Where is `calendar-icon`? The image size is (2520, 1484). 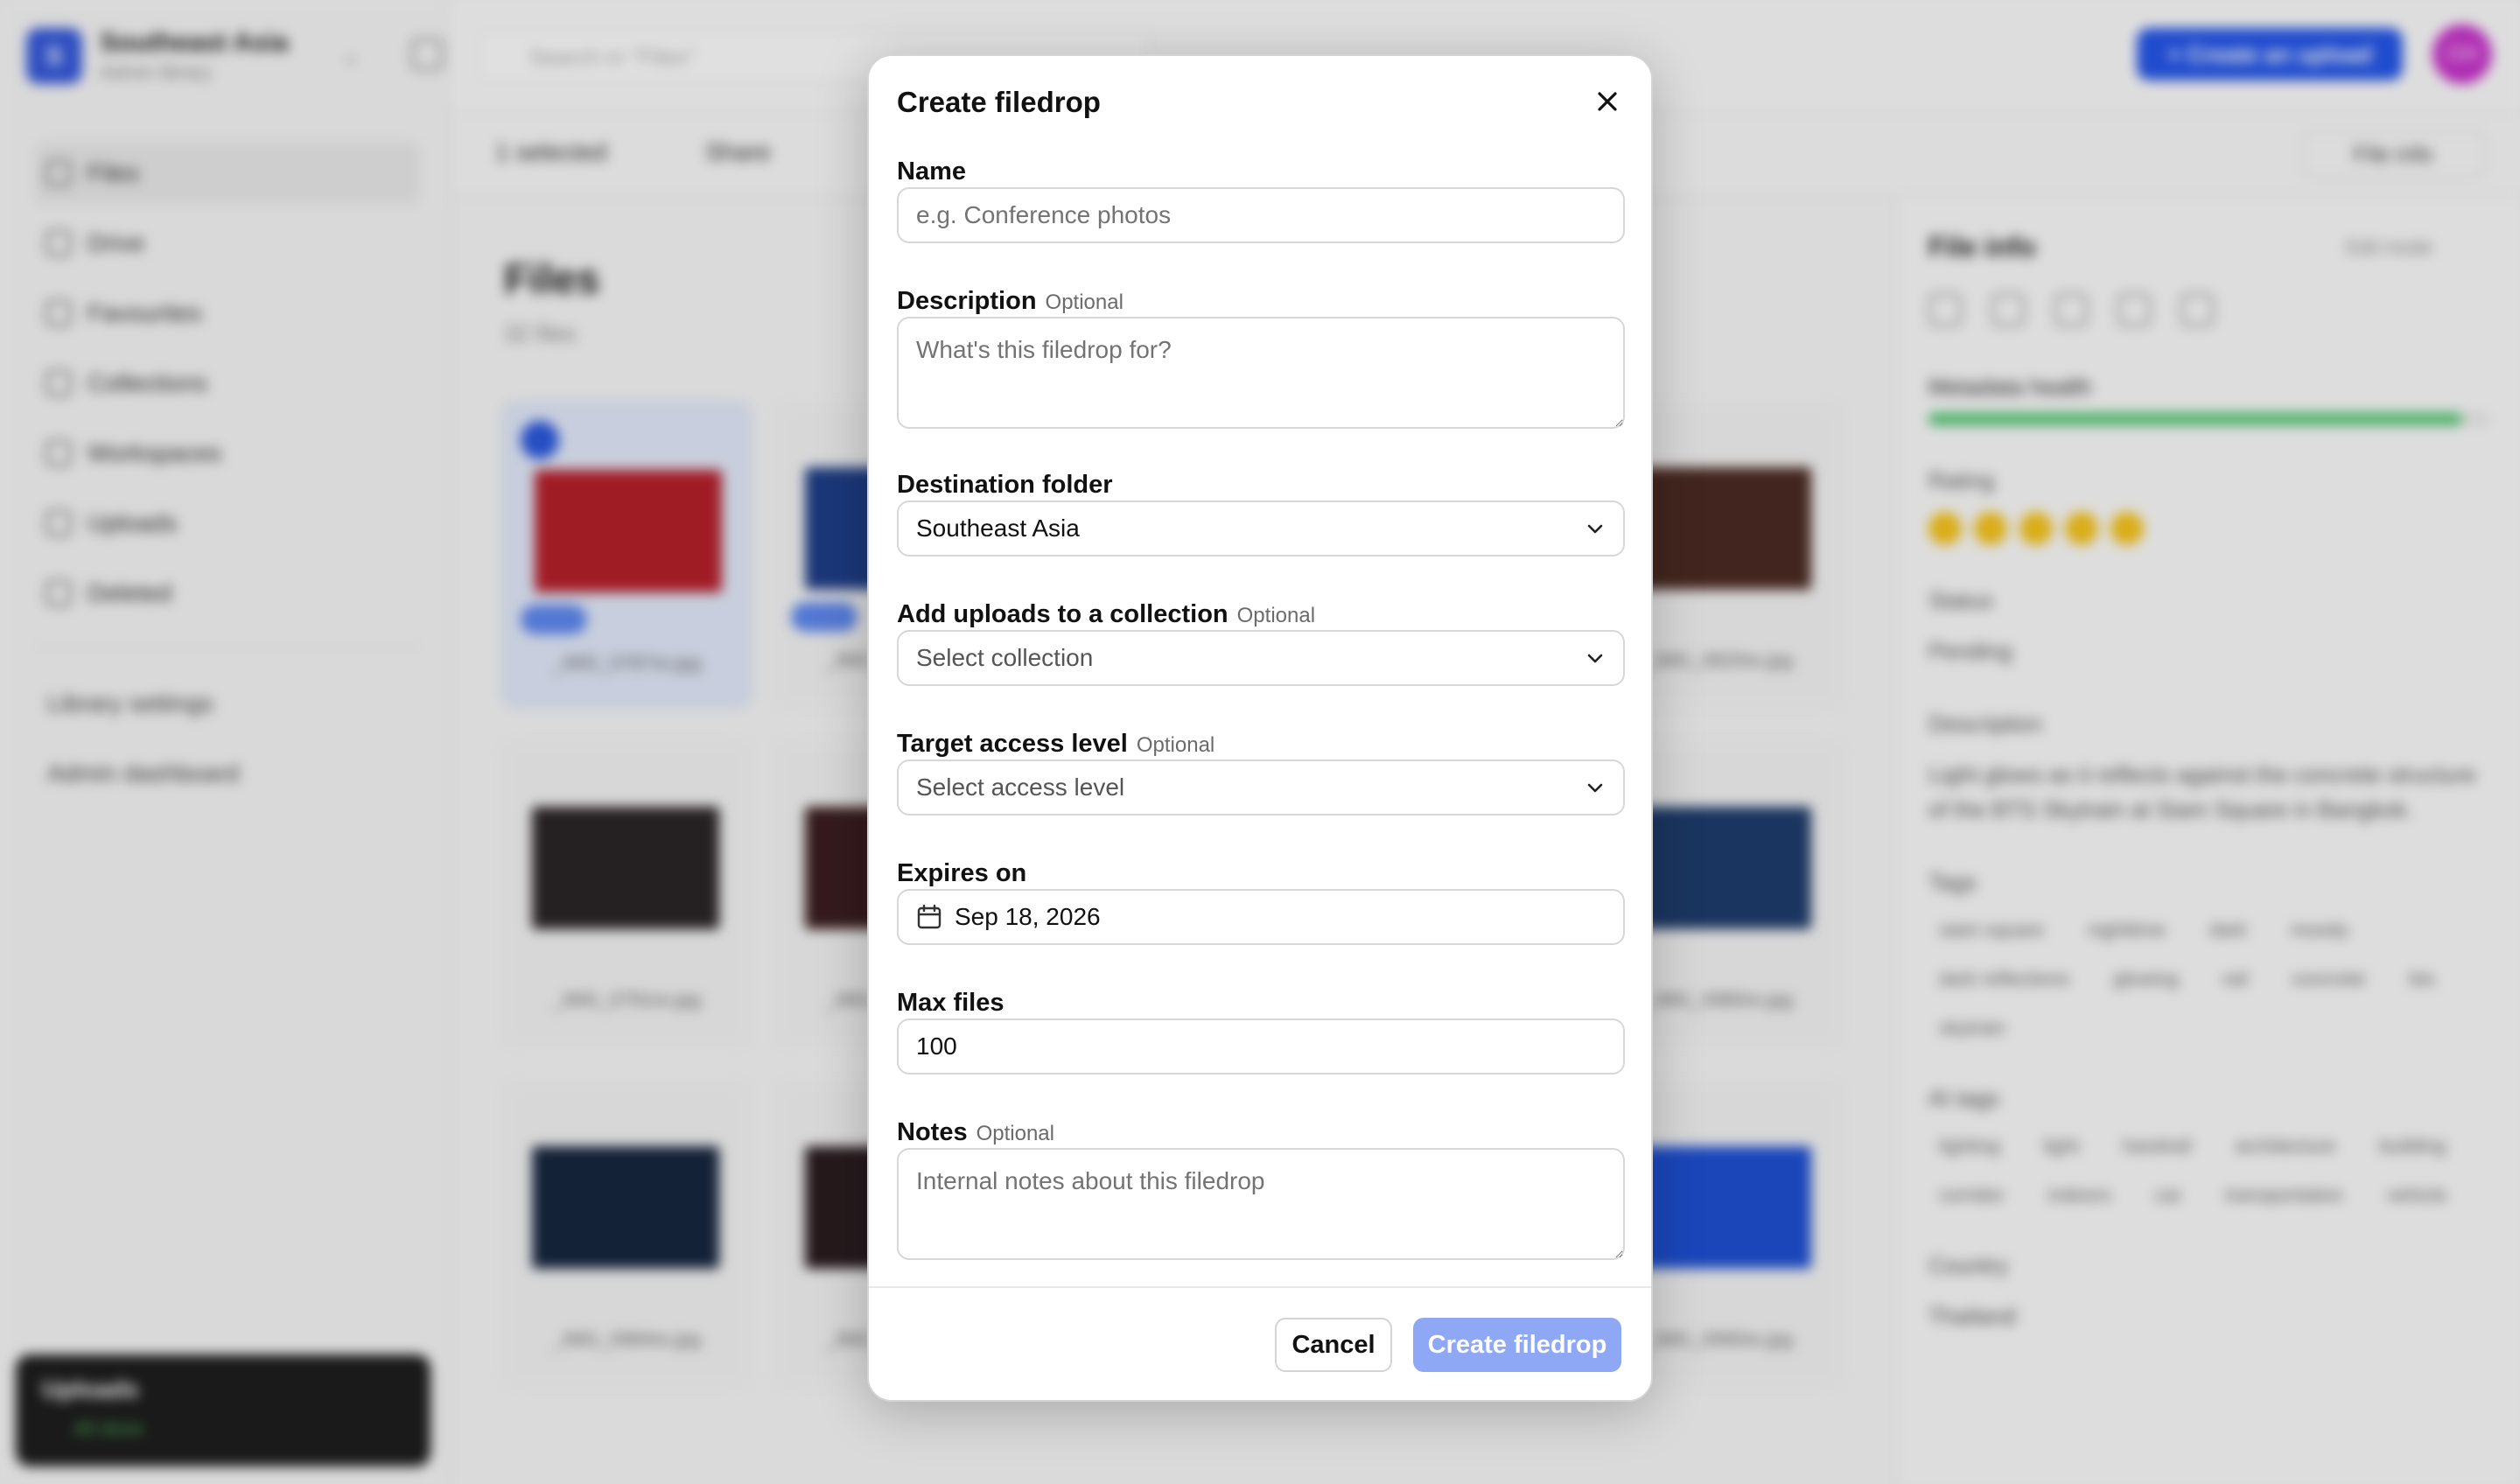 calendar-icon is located at coordinates (929, 916).